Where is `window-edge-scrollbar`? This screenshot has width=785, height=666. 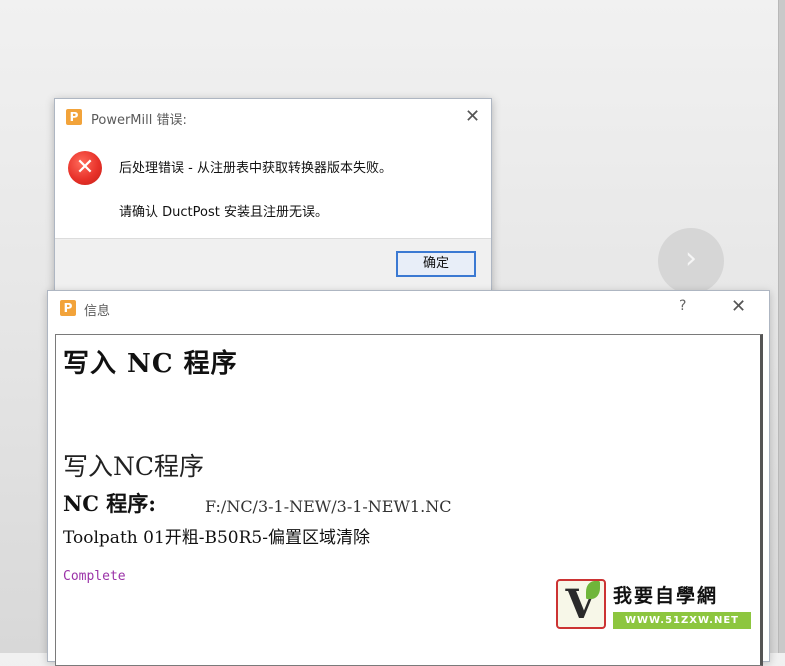 window-edge-scrollbar is located at coordinates (781, 326).